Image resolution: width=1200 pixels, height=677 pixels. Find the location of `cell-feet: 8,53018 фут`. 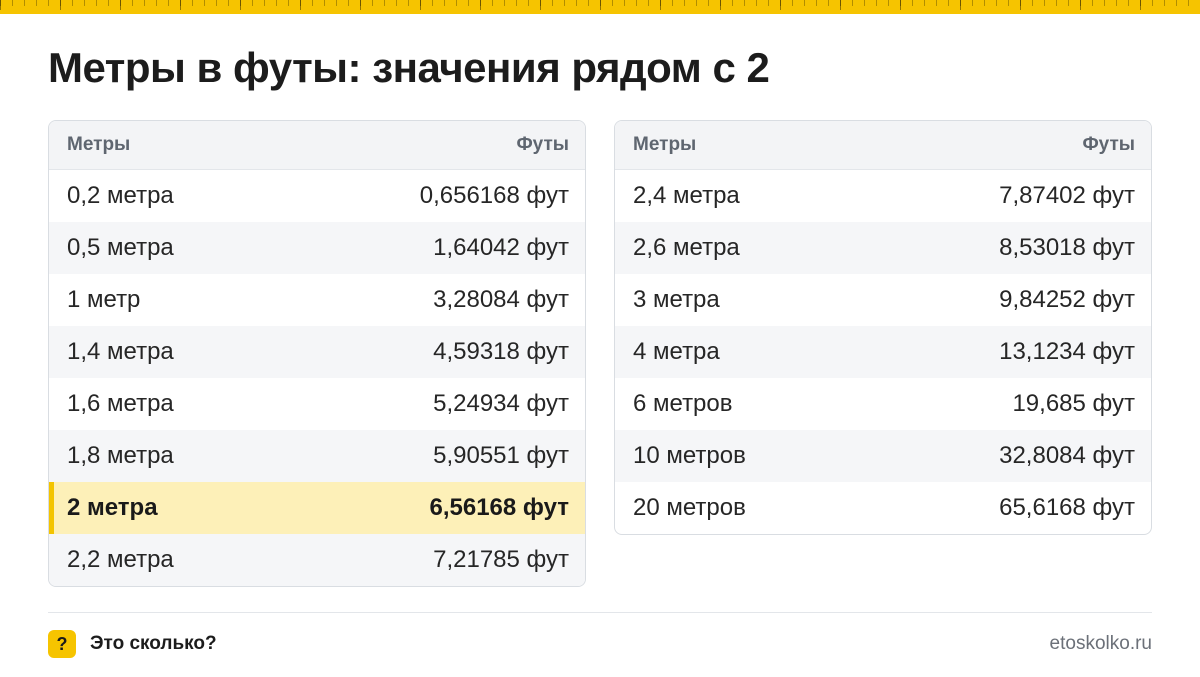

cell-feet: 8,53018 фут is located at coordinates (1067, 247).